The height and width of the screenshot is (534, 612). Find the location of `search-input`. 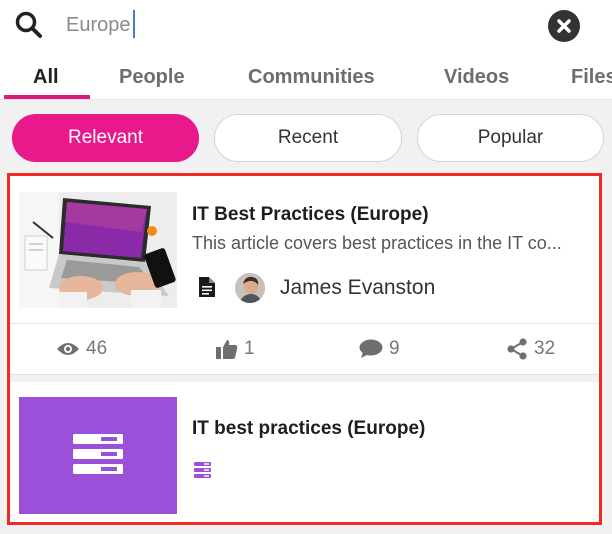

search-input is located at coordinates (288, 25).